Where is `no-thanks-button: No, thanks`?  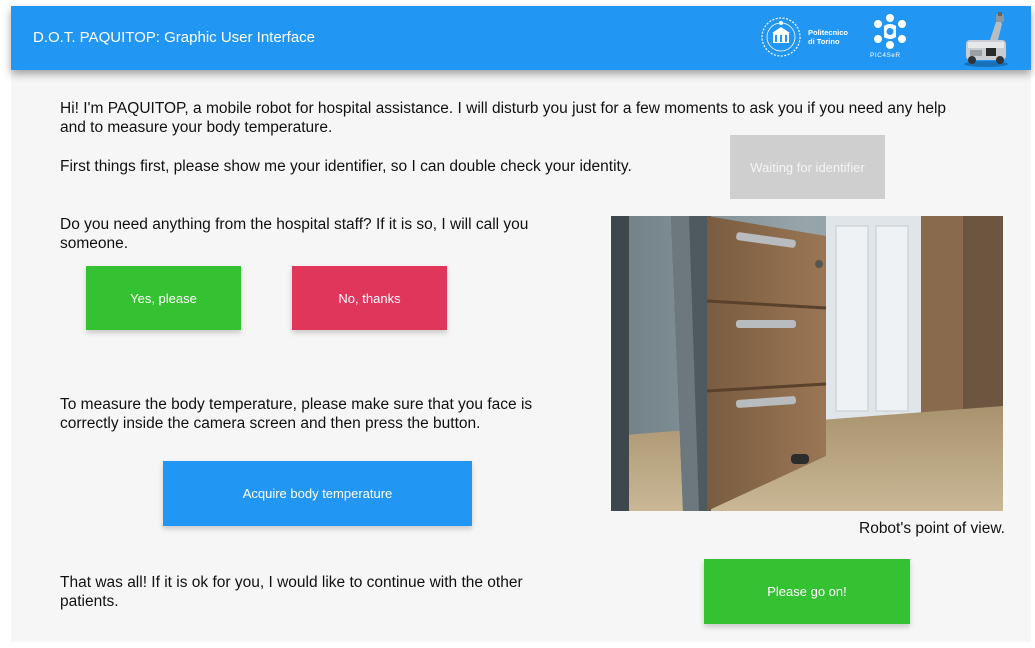 no-thanks-button: No, thanks is located at coordinates (369, 298).